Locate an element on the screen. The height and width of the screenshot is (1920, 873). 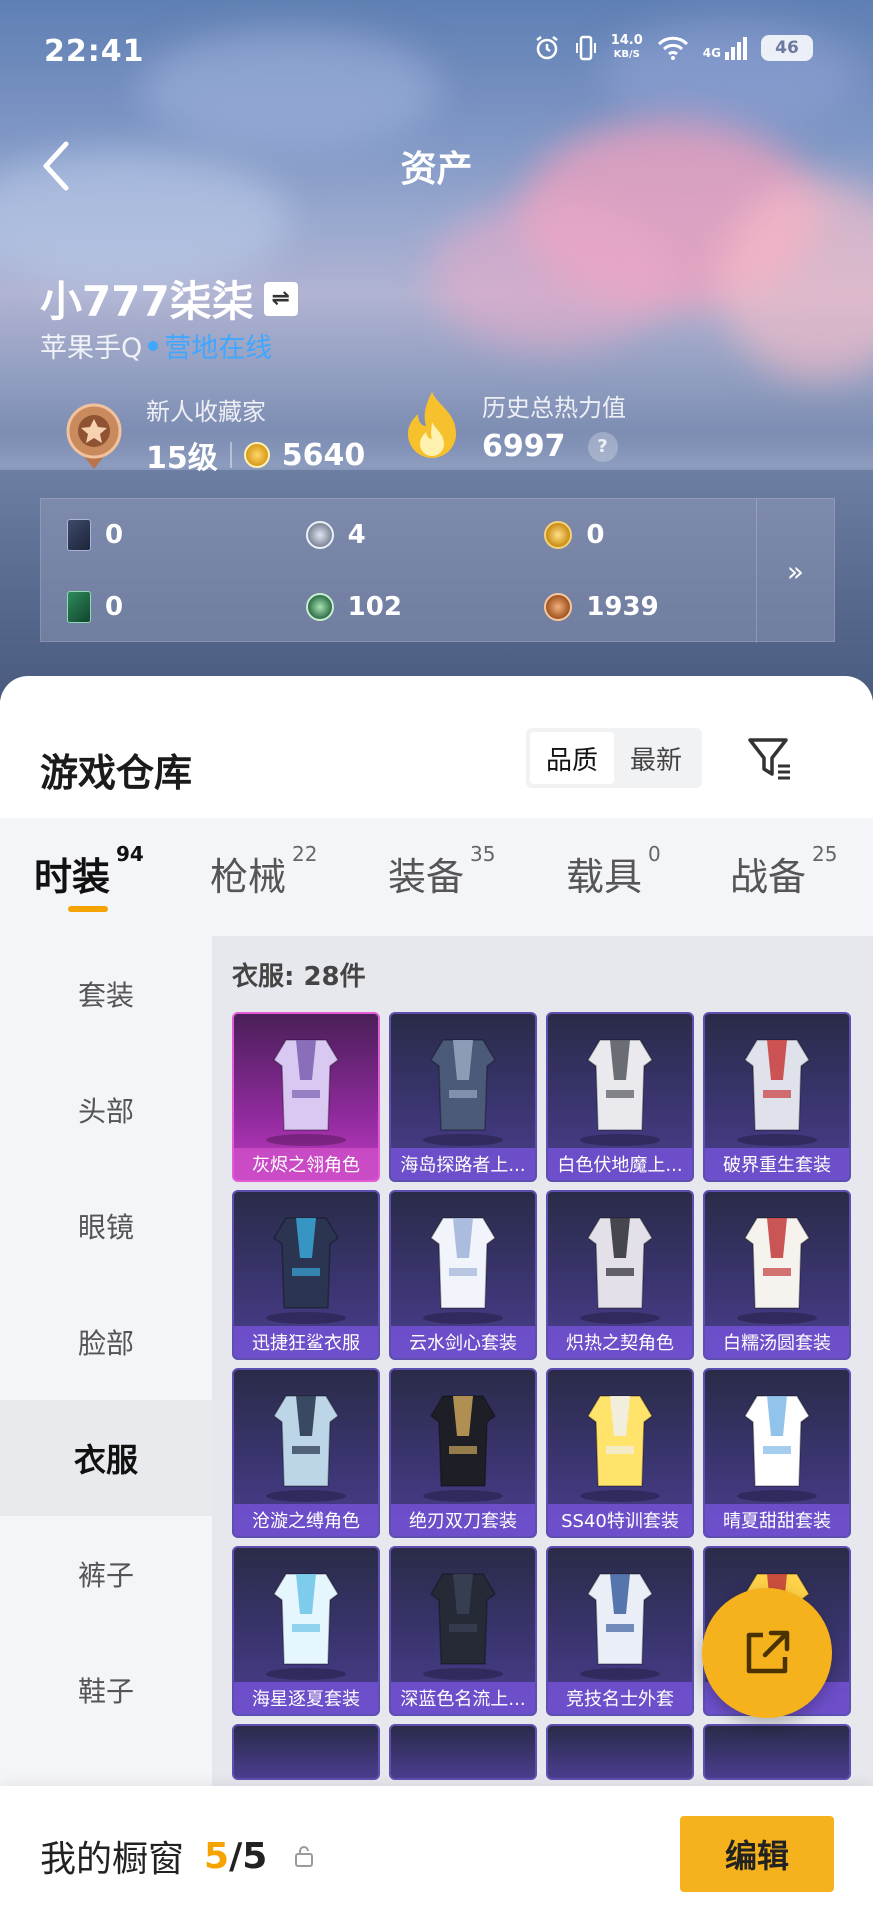
clothing-item: 炽热之契角色 is located at coordinates (620, 1275).